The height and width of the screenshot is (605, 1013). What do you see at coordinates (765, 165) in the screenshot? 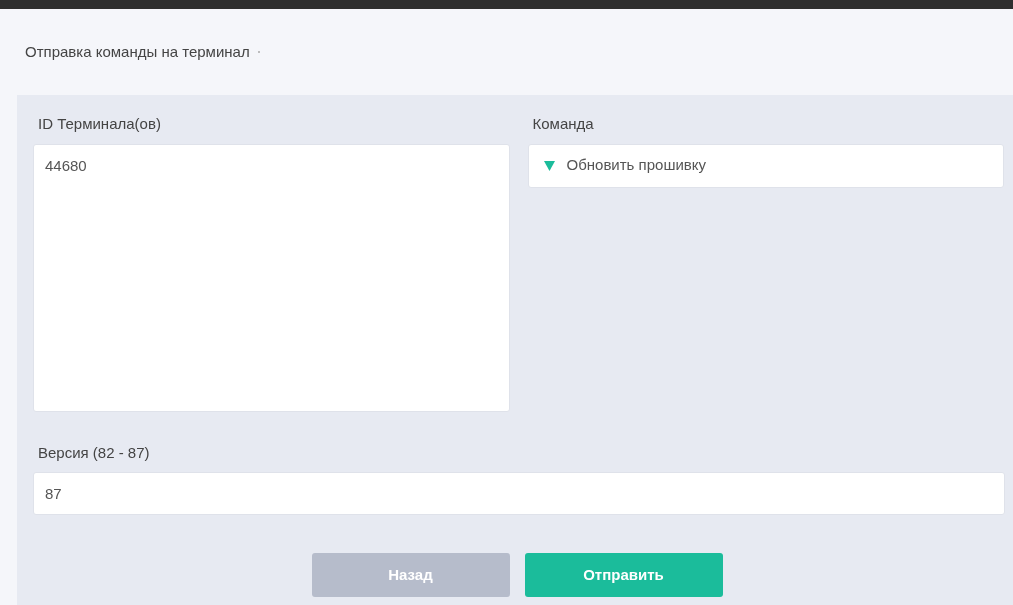
I see `command-dropdown: Обновить прошивку` at bounding box center [765, 165].